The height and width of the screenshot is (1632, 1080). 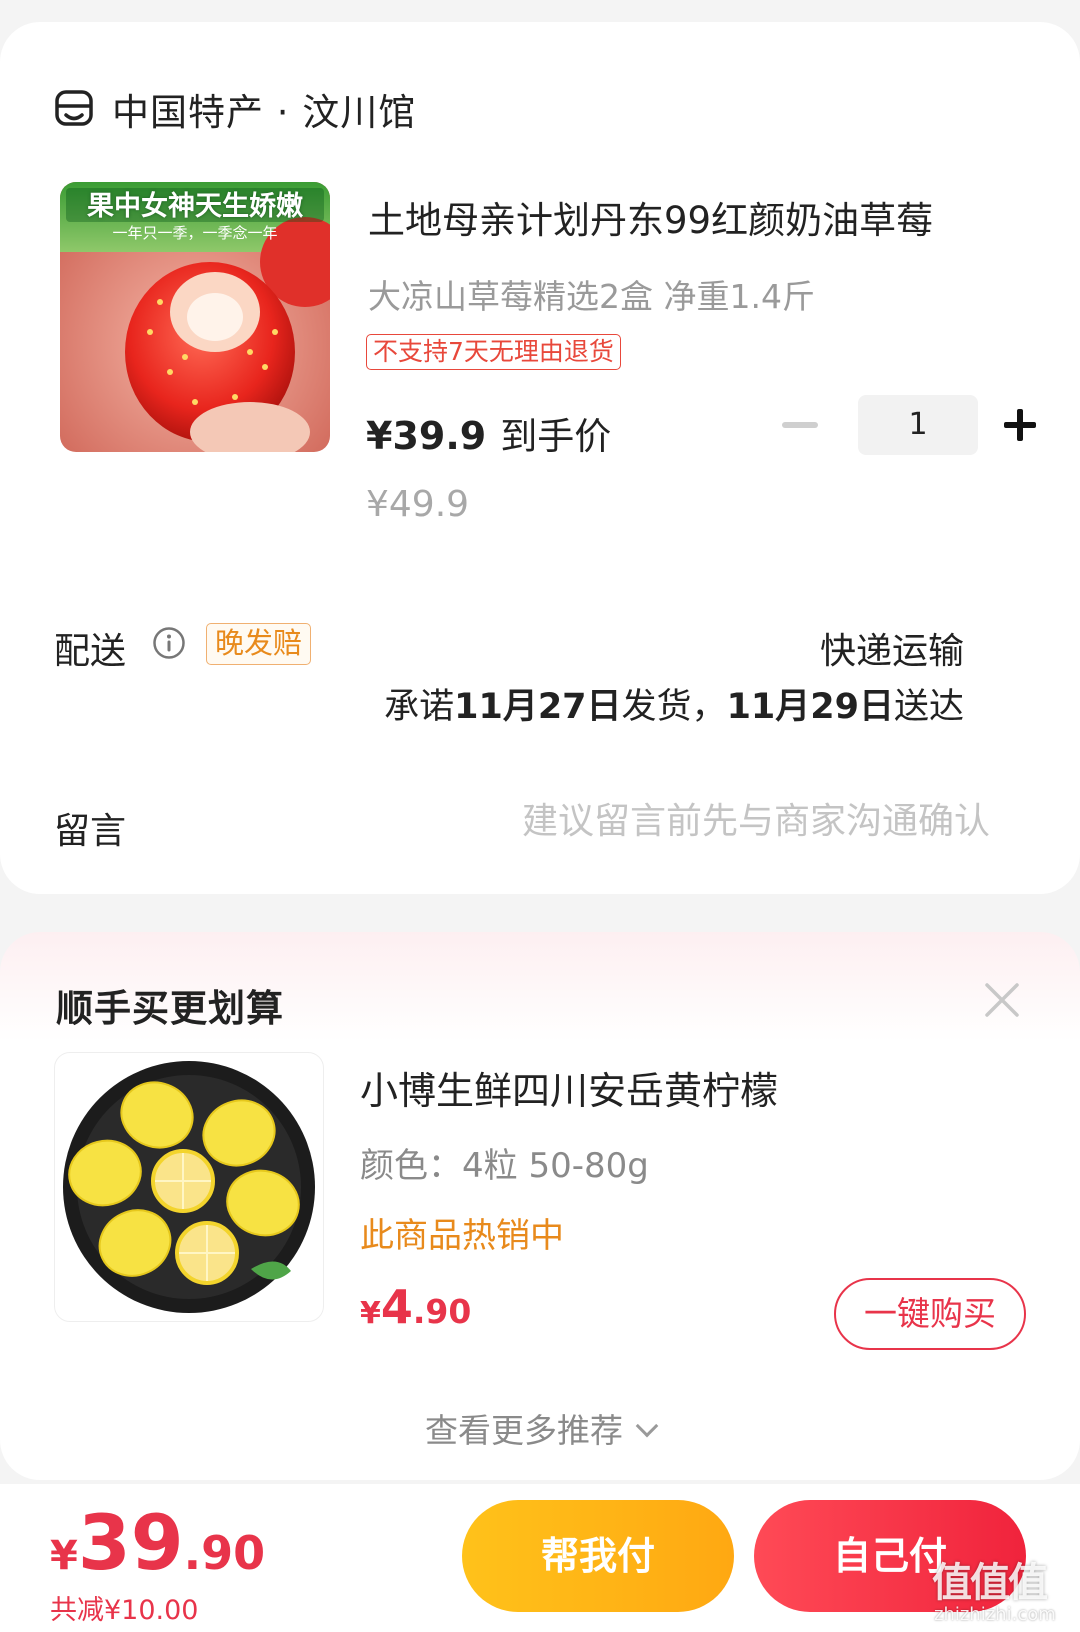 I want to click on discount-amount: 共减¥10.00, so click(x=124, y=1607).